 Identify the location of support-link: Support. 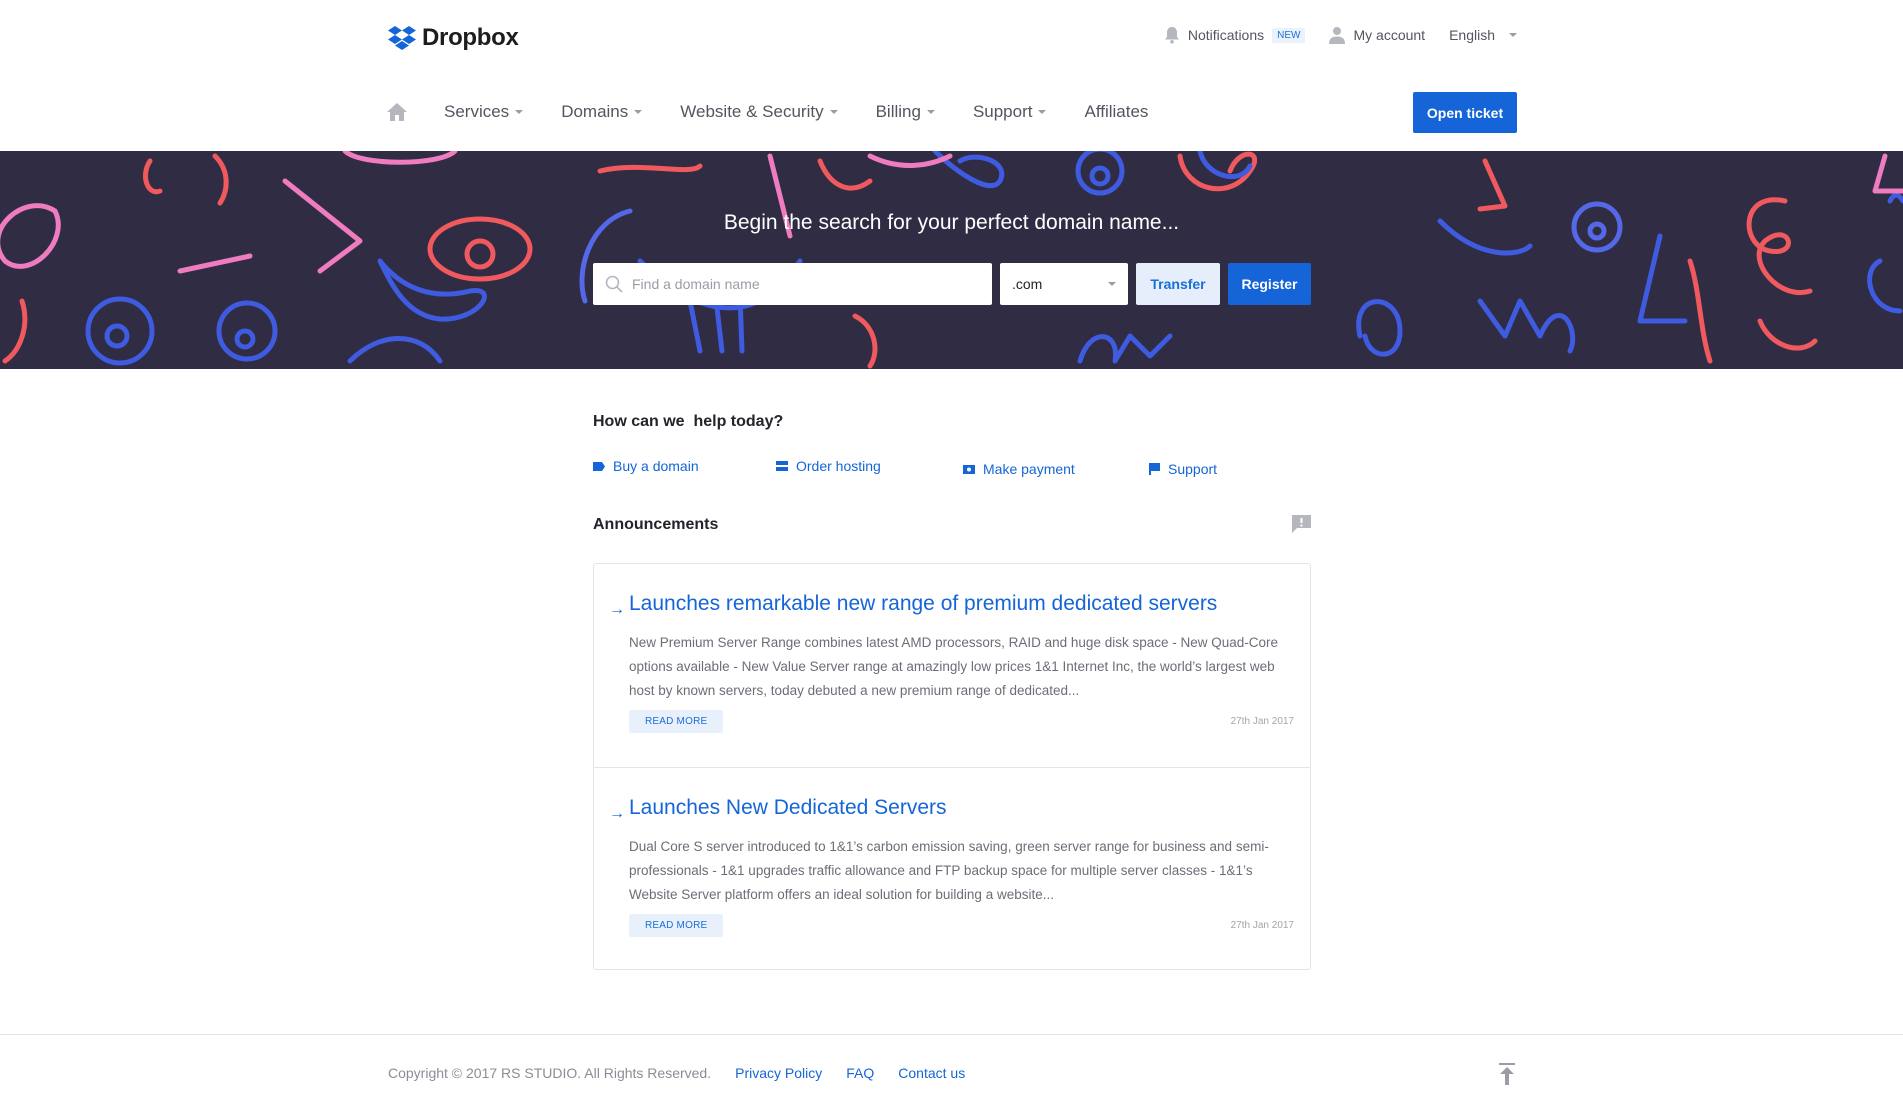
(1183, 469).